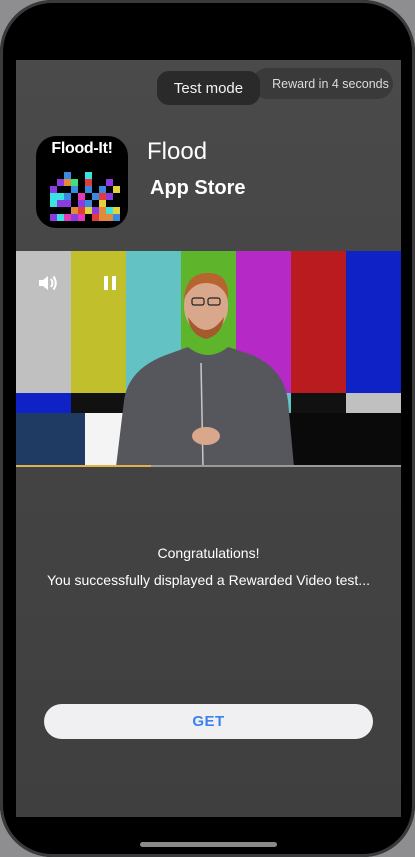 Image resolution: width=415 pixels, height=857 pixels. I want to click on app-icon: Flood-It!, so click(82, 182).